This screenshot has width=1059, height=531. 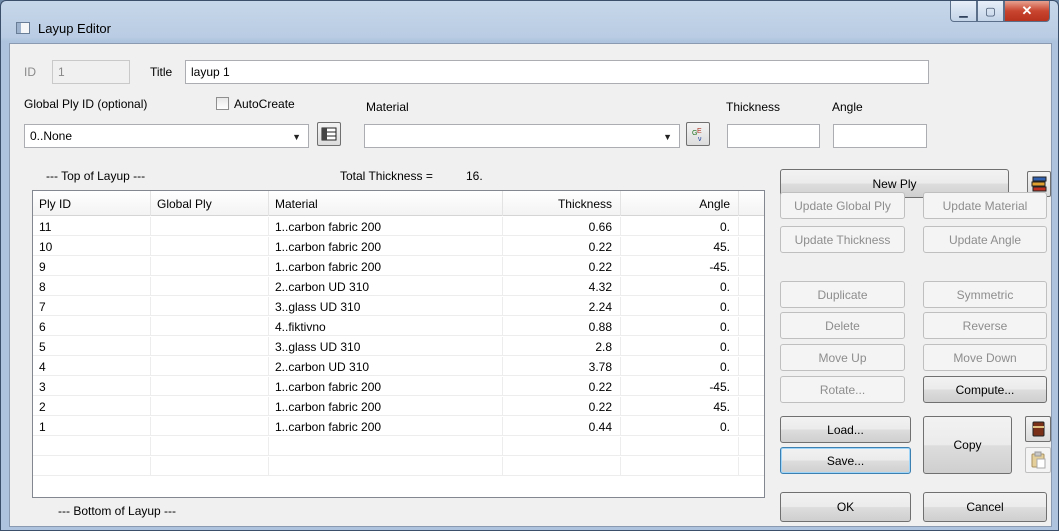 What do you see at coordinates (329, 134) in the screenshot?
I see `global-ply-table-button` at bounding box center [329, 134].